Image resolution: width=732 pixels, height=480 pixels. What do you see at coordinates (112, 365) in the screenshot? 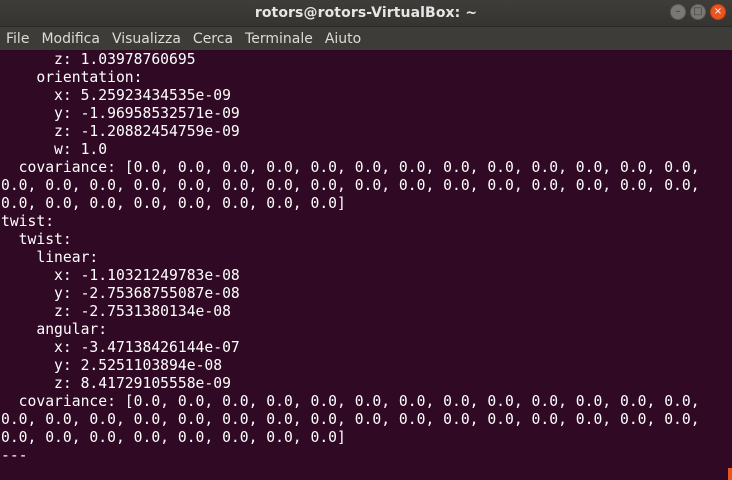
I see `terminal-line: y: 2.5251103894e-08` at bounding box center [112, 365].